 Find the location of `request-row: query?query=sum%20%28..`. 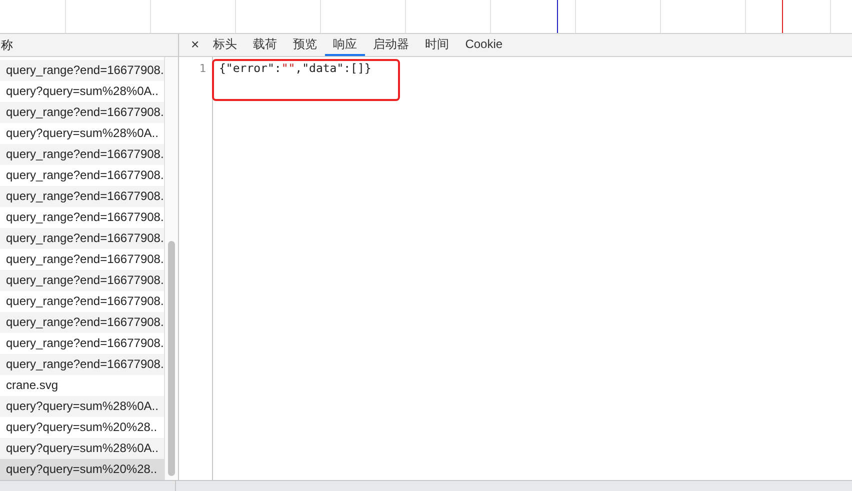

request-row: query?query=sum%20%28.. is located at coordinates (82, 469).